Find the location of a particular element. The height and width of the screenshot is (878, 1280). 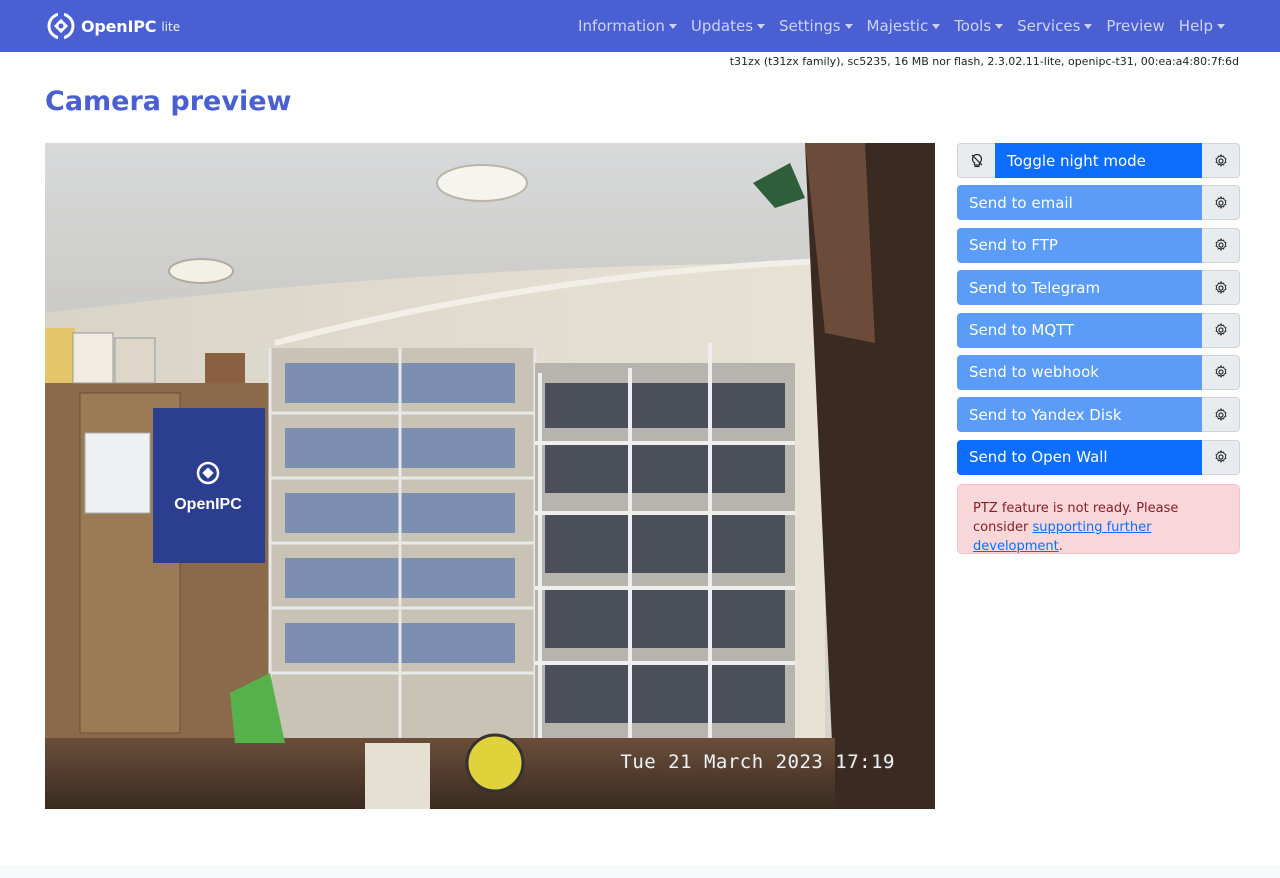

brand-edition: lite is located at coordinates (171, 27).